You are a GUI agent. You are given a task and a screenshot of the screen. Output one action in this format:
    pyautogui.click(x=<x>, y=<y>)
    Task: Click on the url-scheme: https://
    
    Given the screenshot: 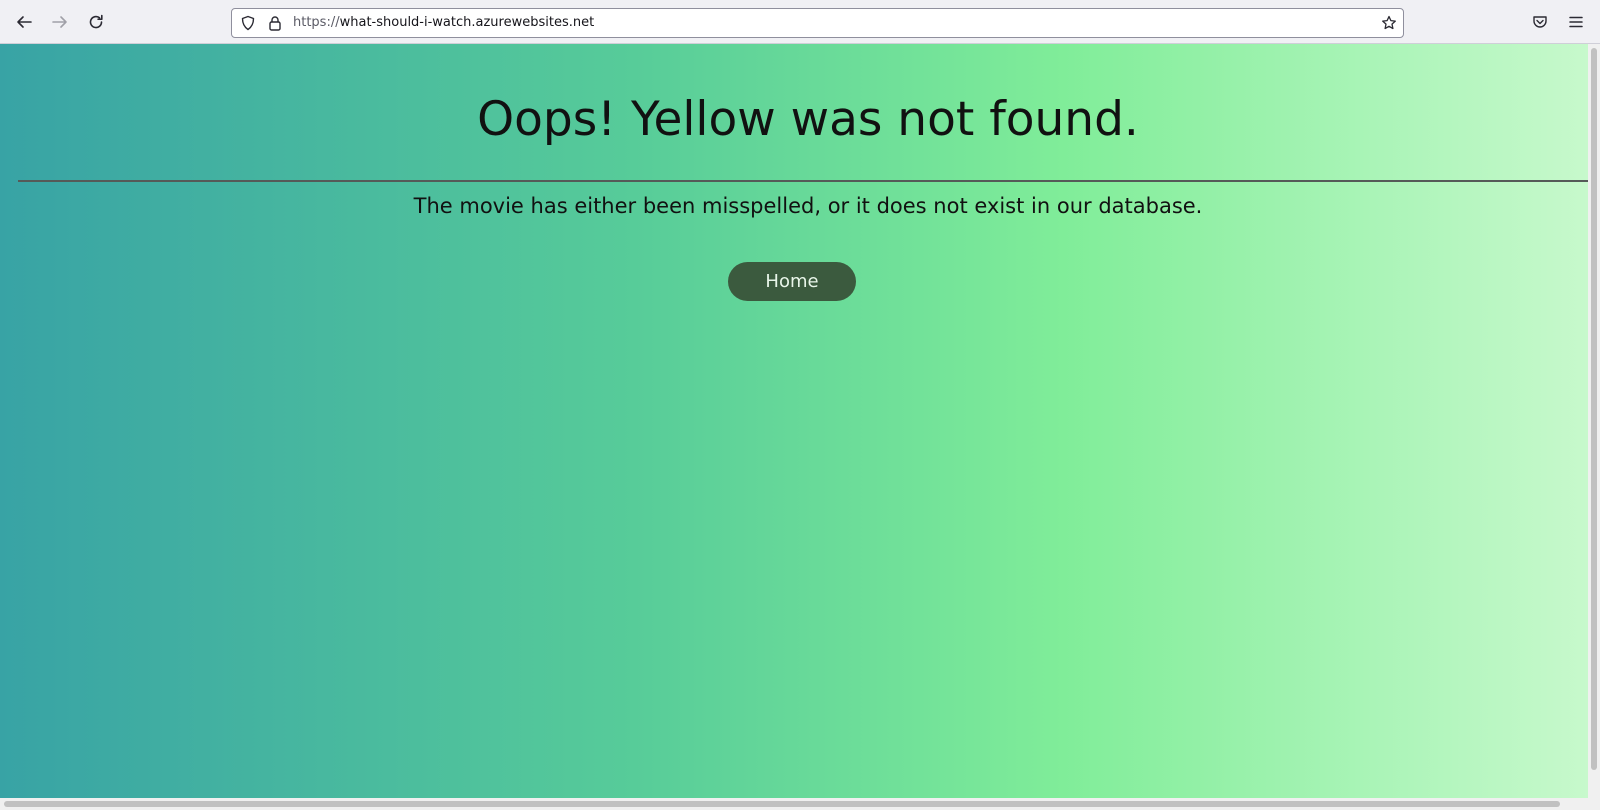 What is the action you would take?
    pyautogui.click(x=316, y=22)
    